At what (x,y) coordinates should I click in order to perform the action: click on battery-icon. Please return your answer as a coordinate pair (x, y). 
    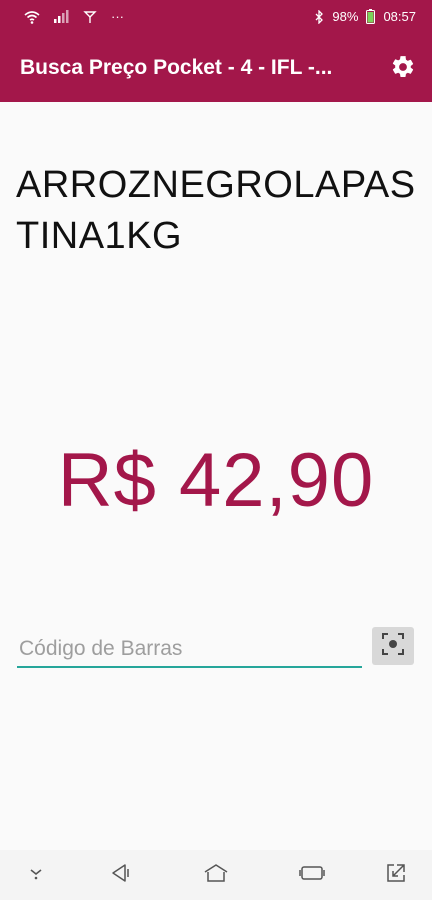
    Looking at the image, I should click on (371, 16).